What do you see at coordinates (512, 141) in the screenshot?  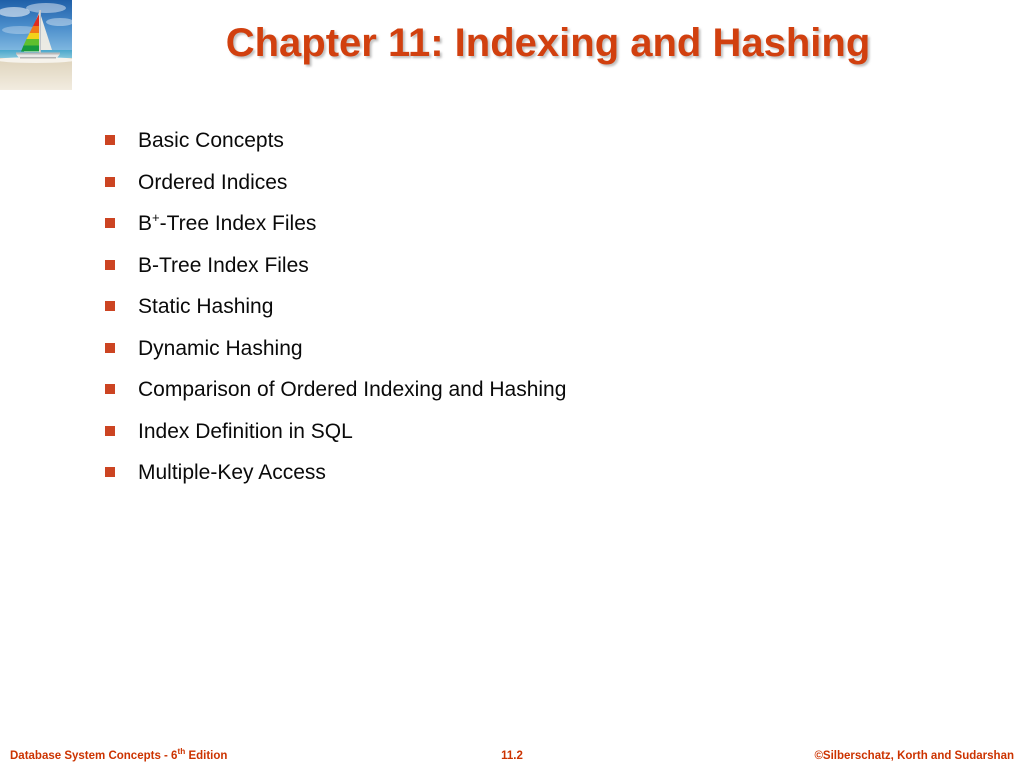 I see `list-item: Basic Concepts` at bounding box center [512, 141].